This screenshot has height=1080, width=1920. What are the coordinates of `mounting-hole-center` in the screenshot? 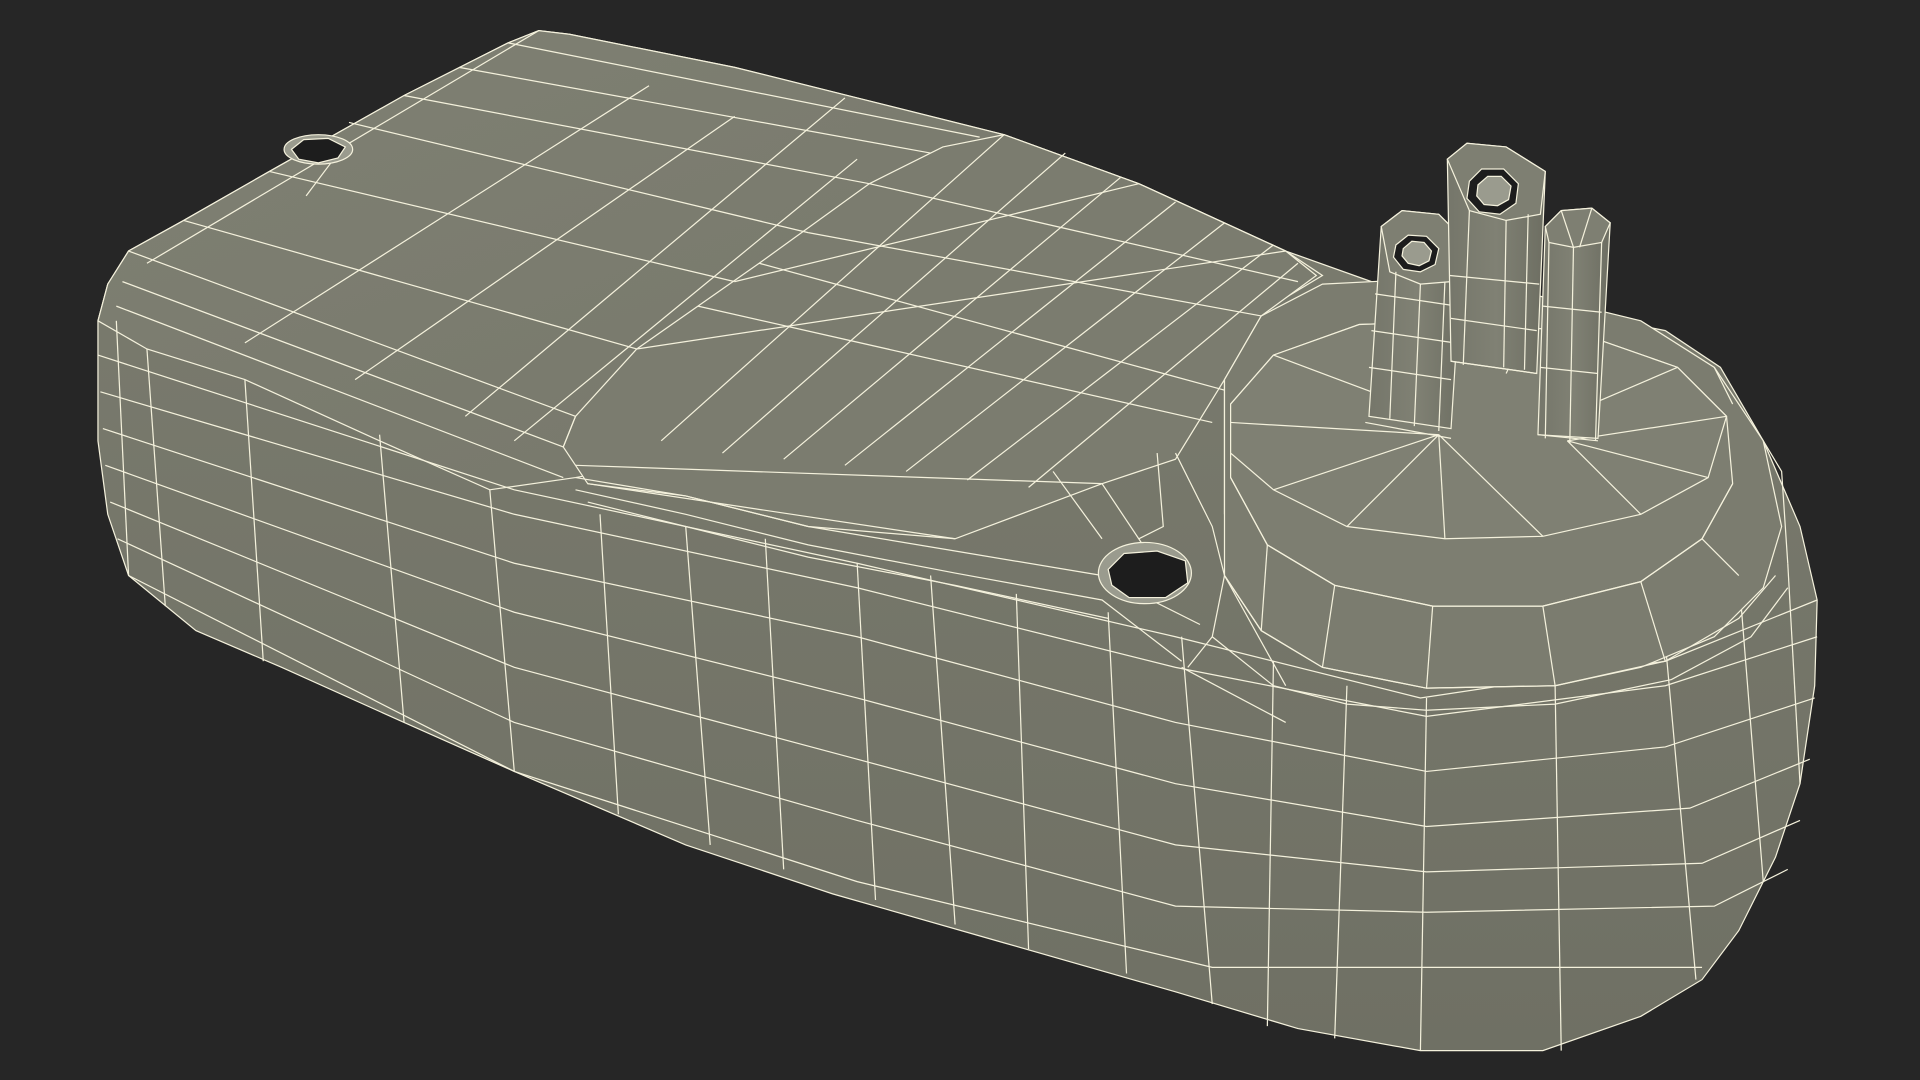 It's located at (1145, 573).